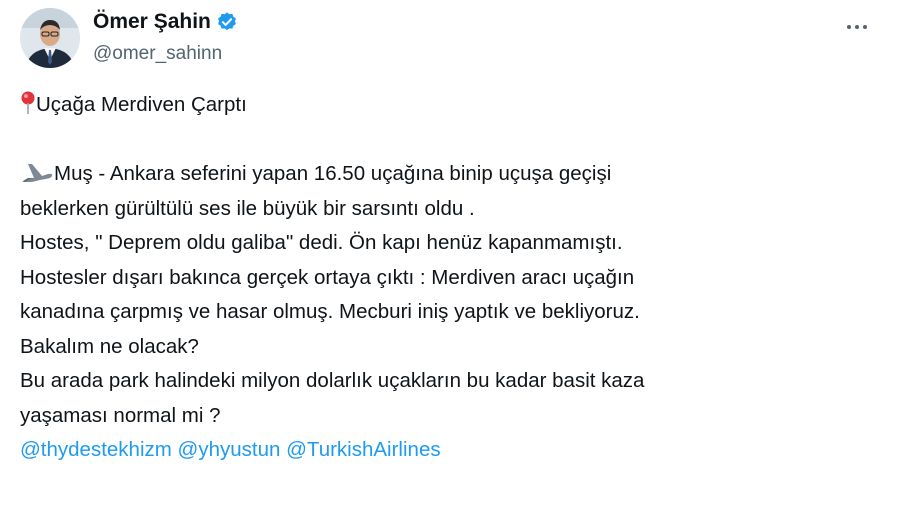 The height and width of the screenshot is (512, 900). What do you see at coordinates (109, 346) in the screenshot?
I see `tweet-line: Bakalım ne olacak?` at bounding box center [109, 346].